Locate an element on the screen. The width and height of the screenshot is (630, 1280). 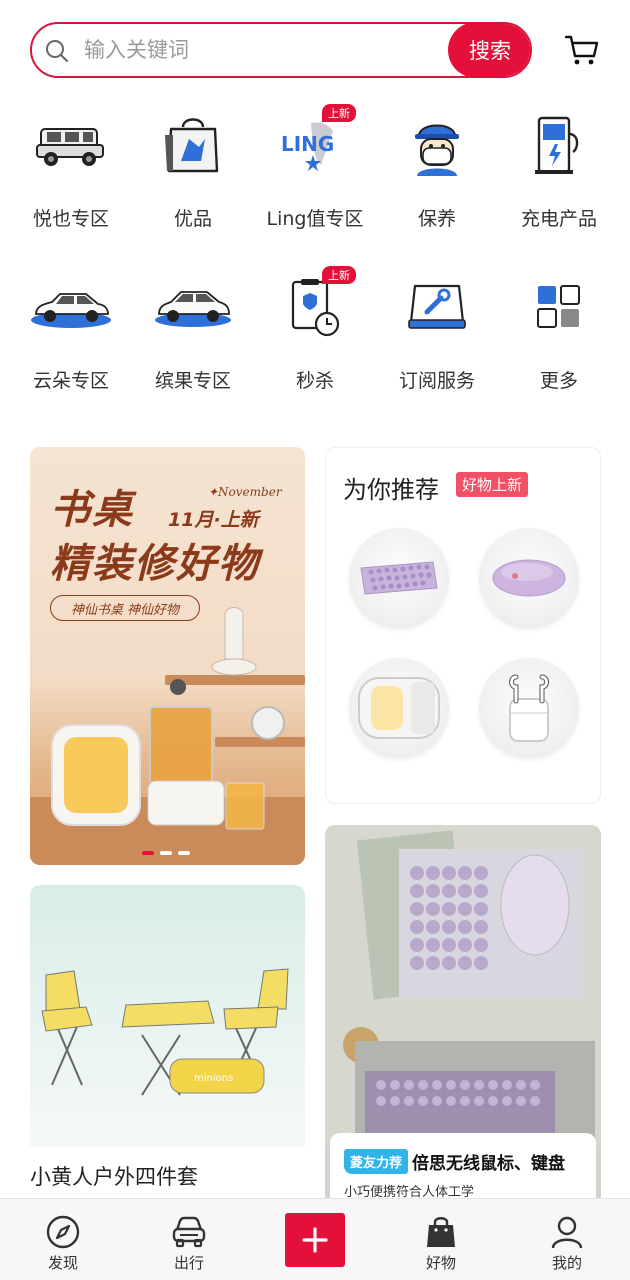
tab-discover: 发现 is located at coordinates (63, 1239).